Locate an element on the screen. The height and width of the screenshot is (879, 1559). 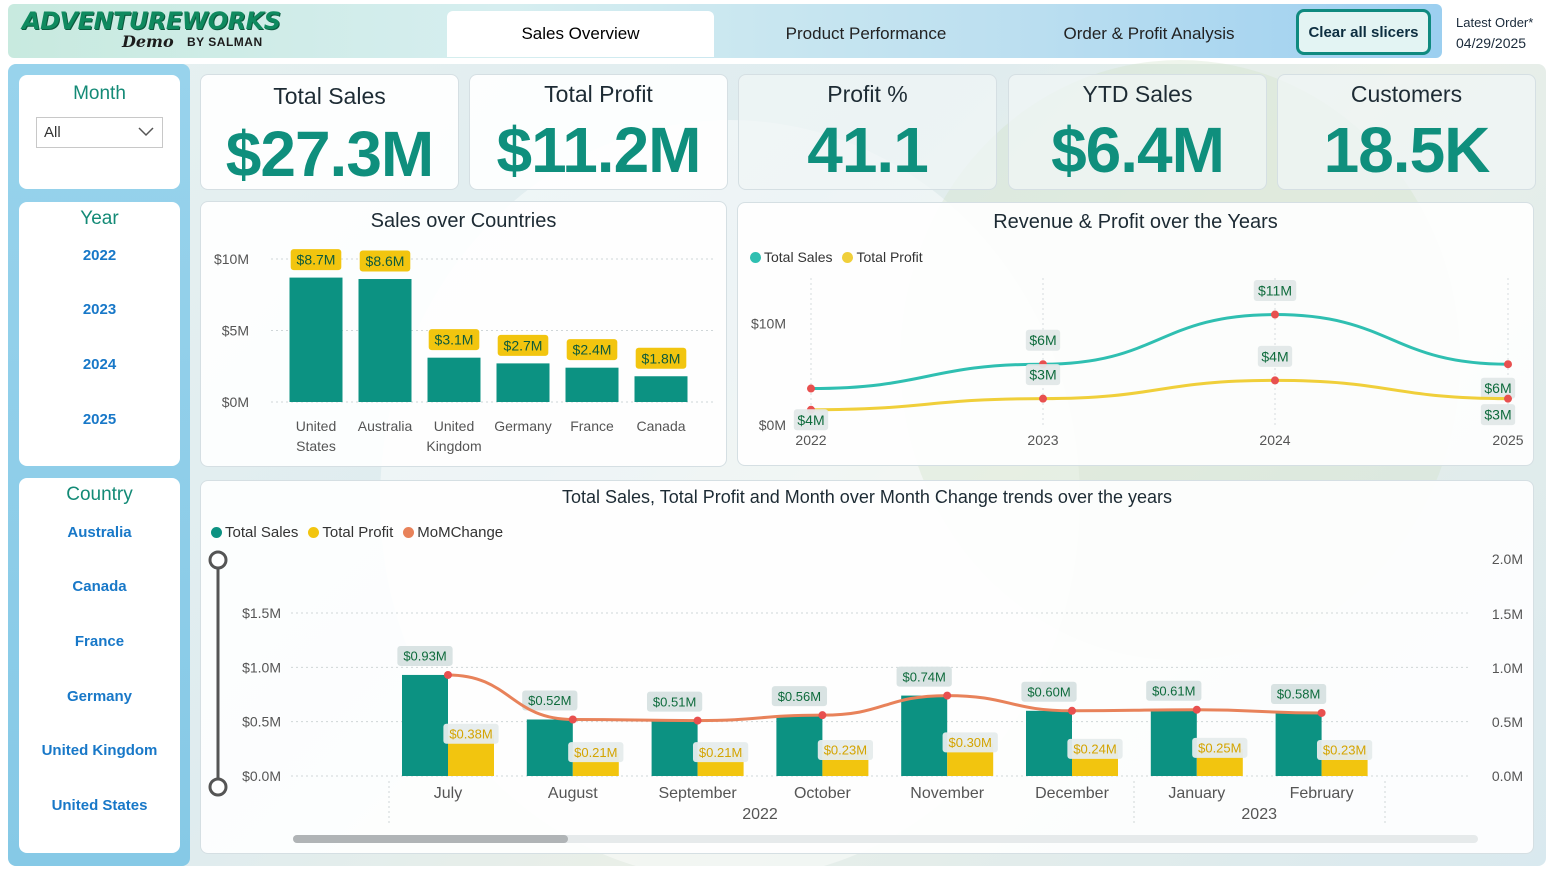
y2-tick-label: 0.0M is located at coordinates (1507, 776).